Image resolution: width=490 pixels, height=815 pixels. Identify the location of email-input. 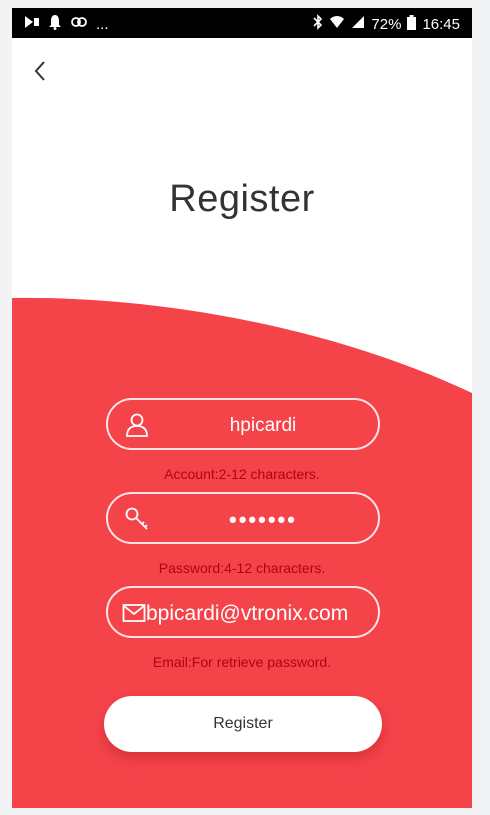
(262, 614).